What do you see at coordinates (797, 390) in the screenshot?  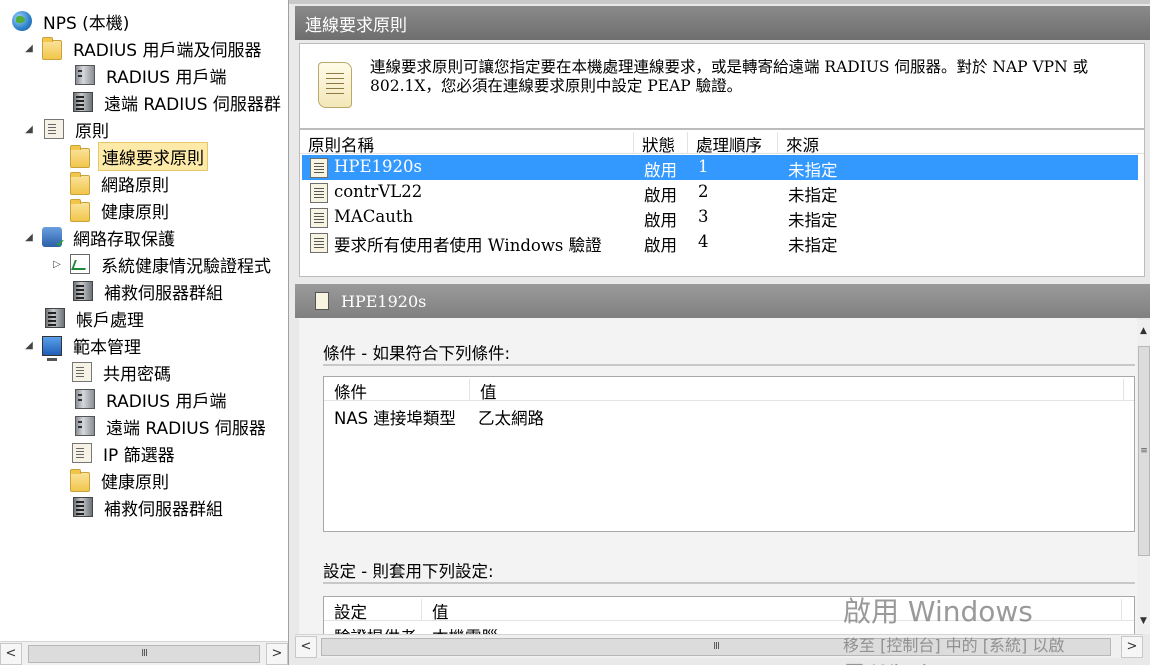 I see `column-header-value: 值` at bounding box center [797, 390].